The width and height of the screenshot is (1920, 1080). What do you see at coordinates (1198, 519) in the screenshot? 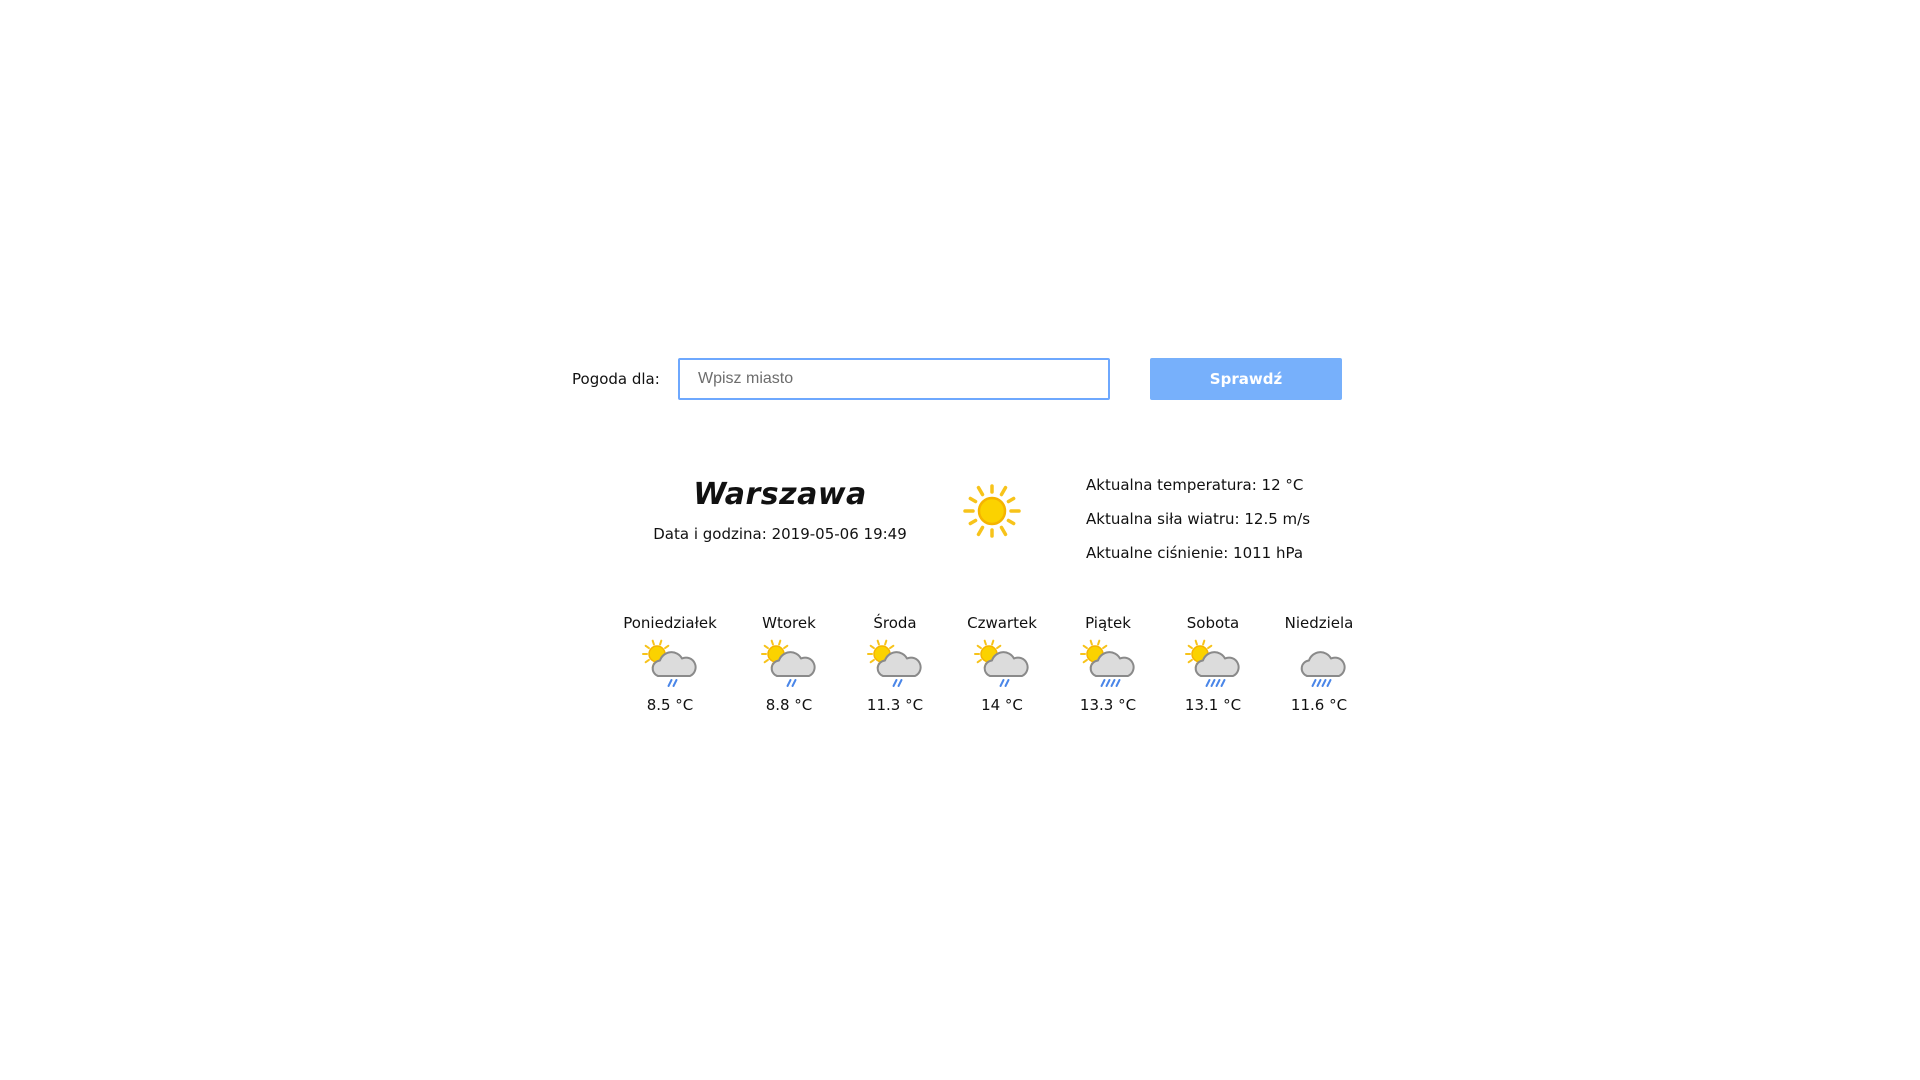
I see `current-wind-speed: Aktualna siła wiatru: 12.5 m/s` at bounding box center [1198, 519].